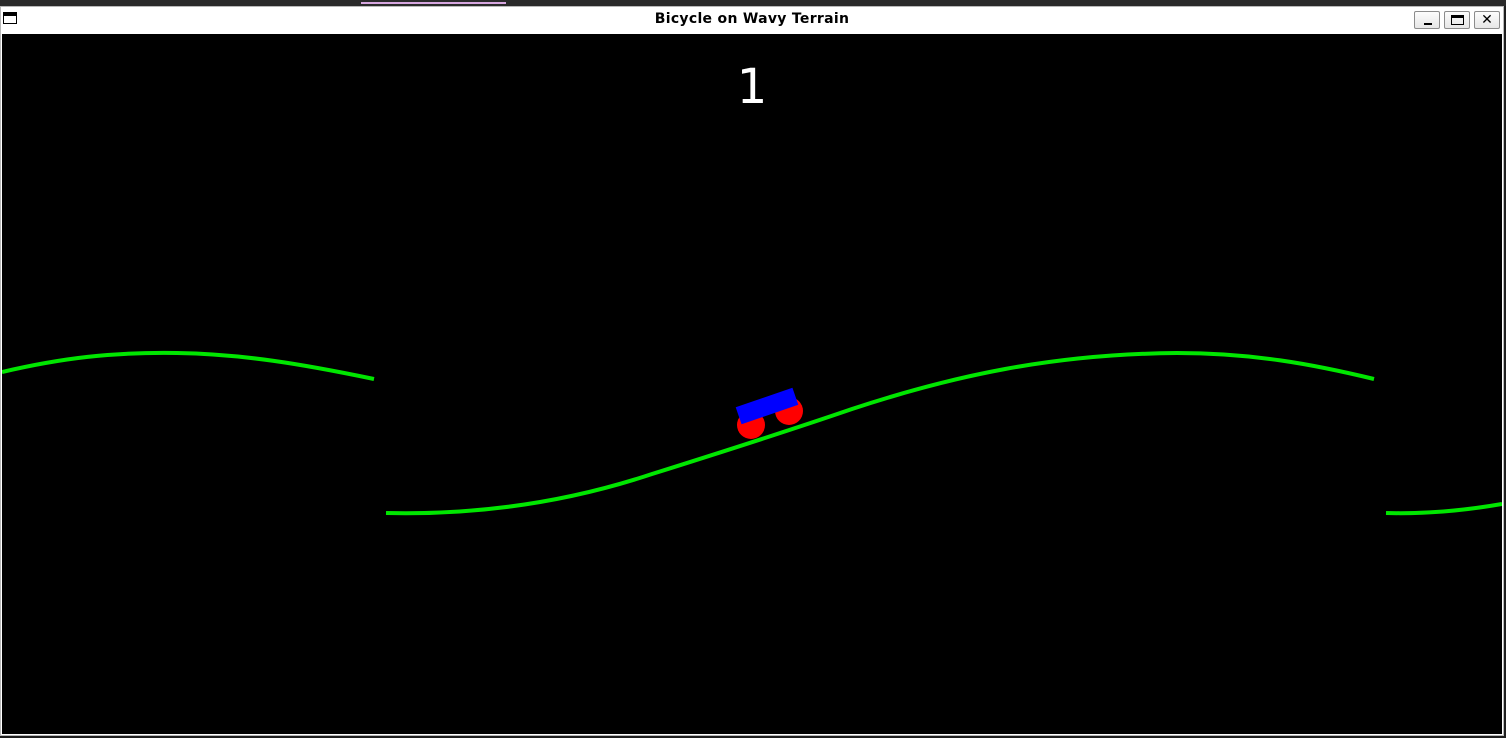 The height and width of the screenshot is (738, 1506). What do you see at coordinates (1428, 24) in the screenshot?
I see `minimize-icon` at bounding box center [1428, 24].